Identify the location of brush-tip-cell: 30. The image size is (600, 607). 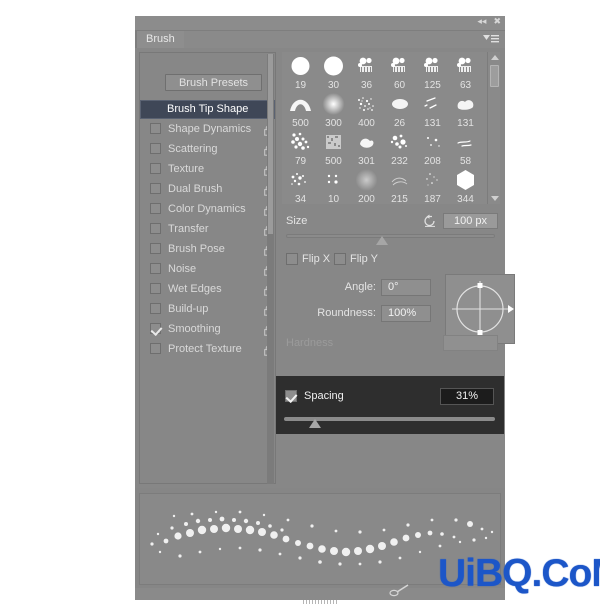
(333, 73).